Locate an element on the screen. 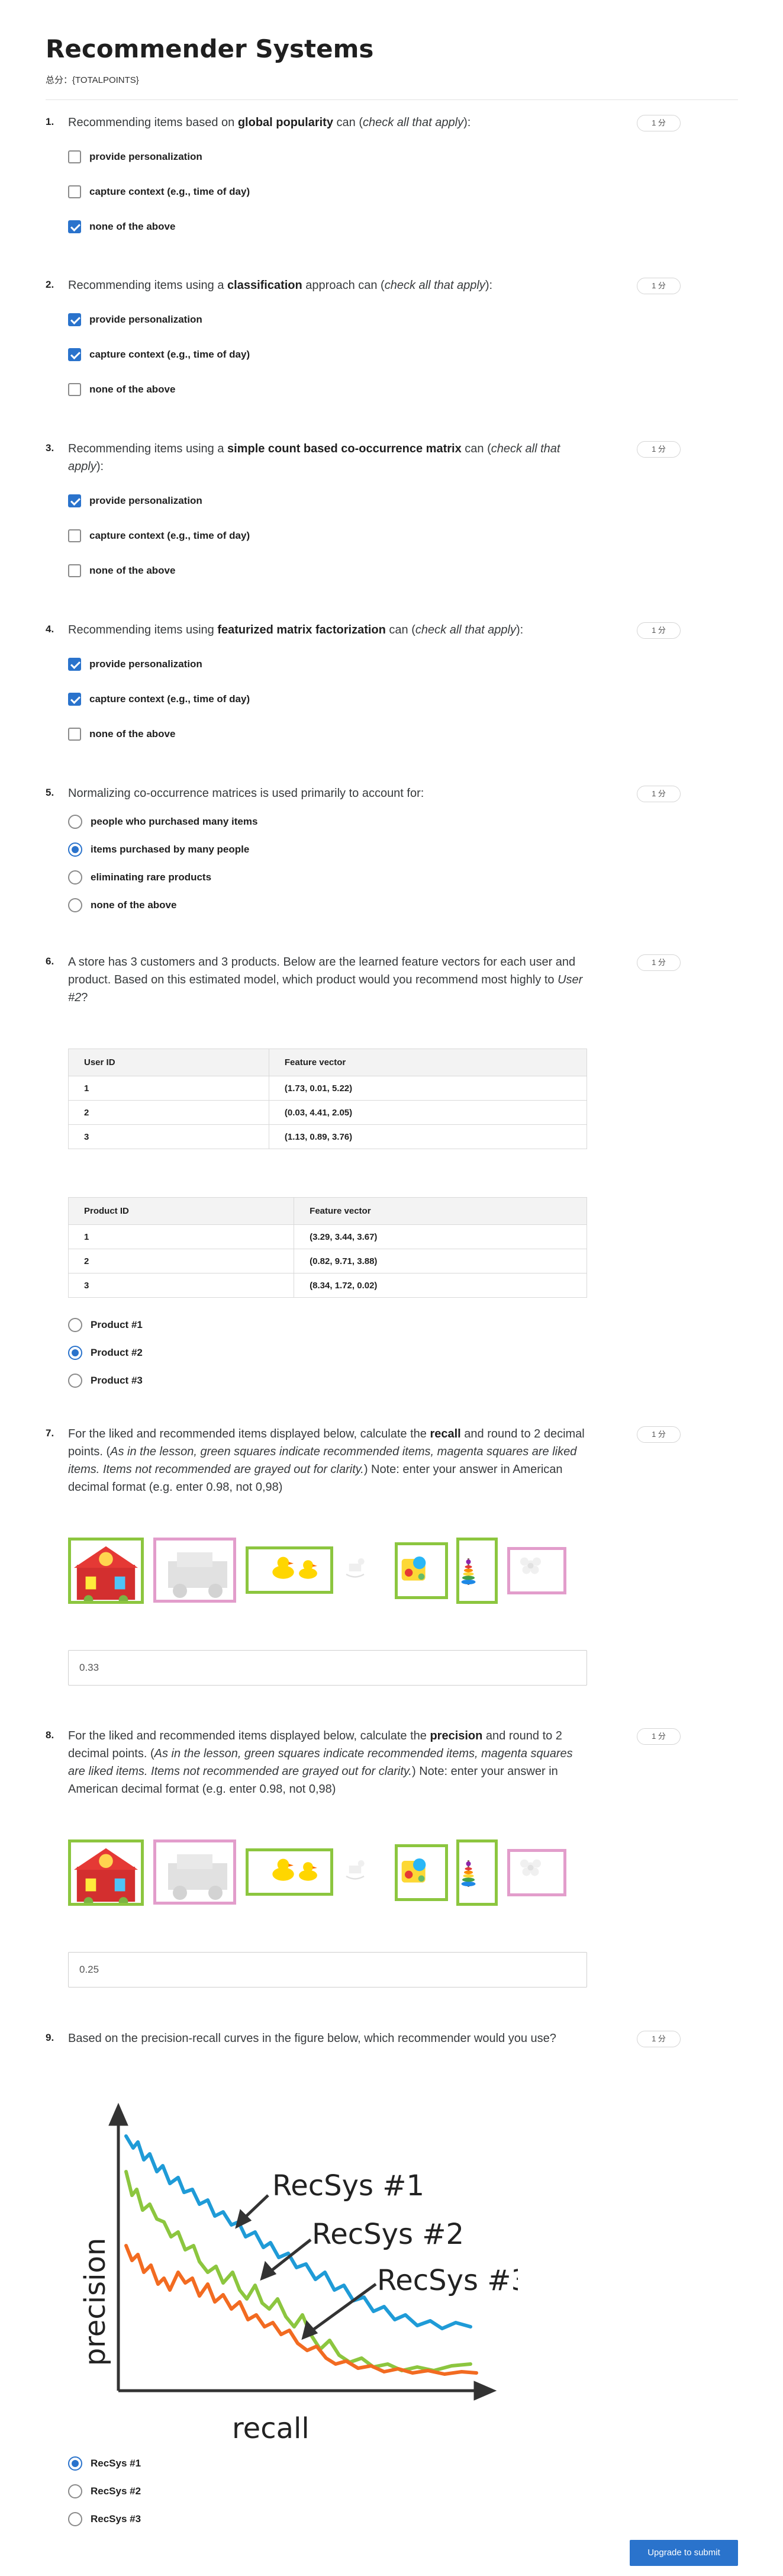 The image size is (783, 2576). toy-car-thumbnail is located at coordinates (195, 1872).